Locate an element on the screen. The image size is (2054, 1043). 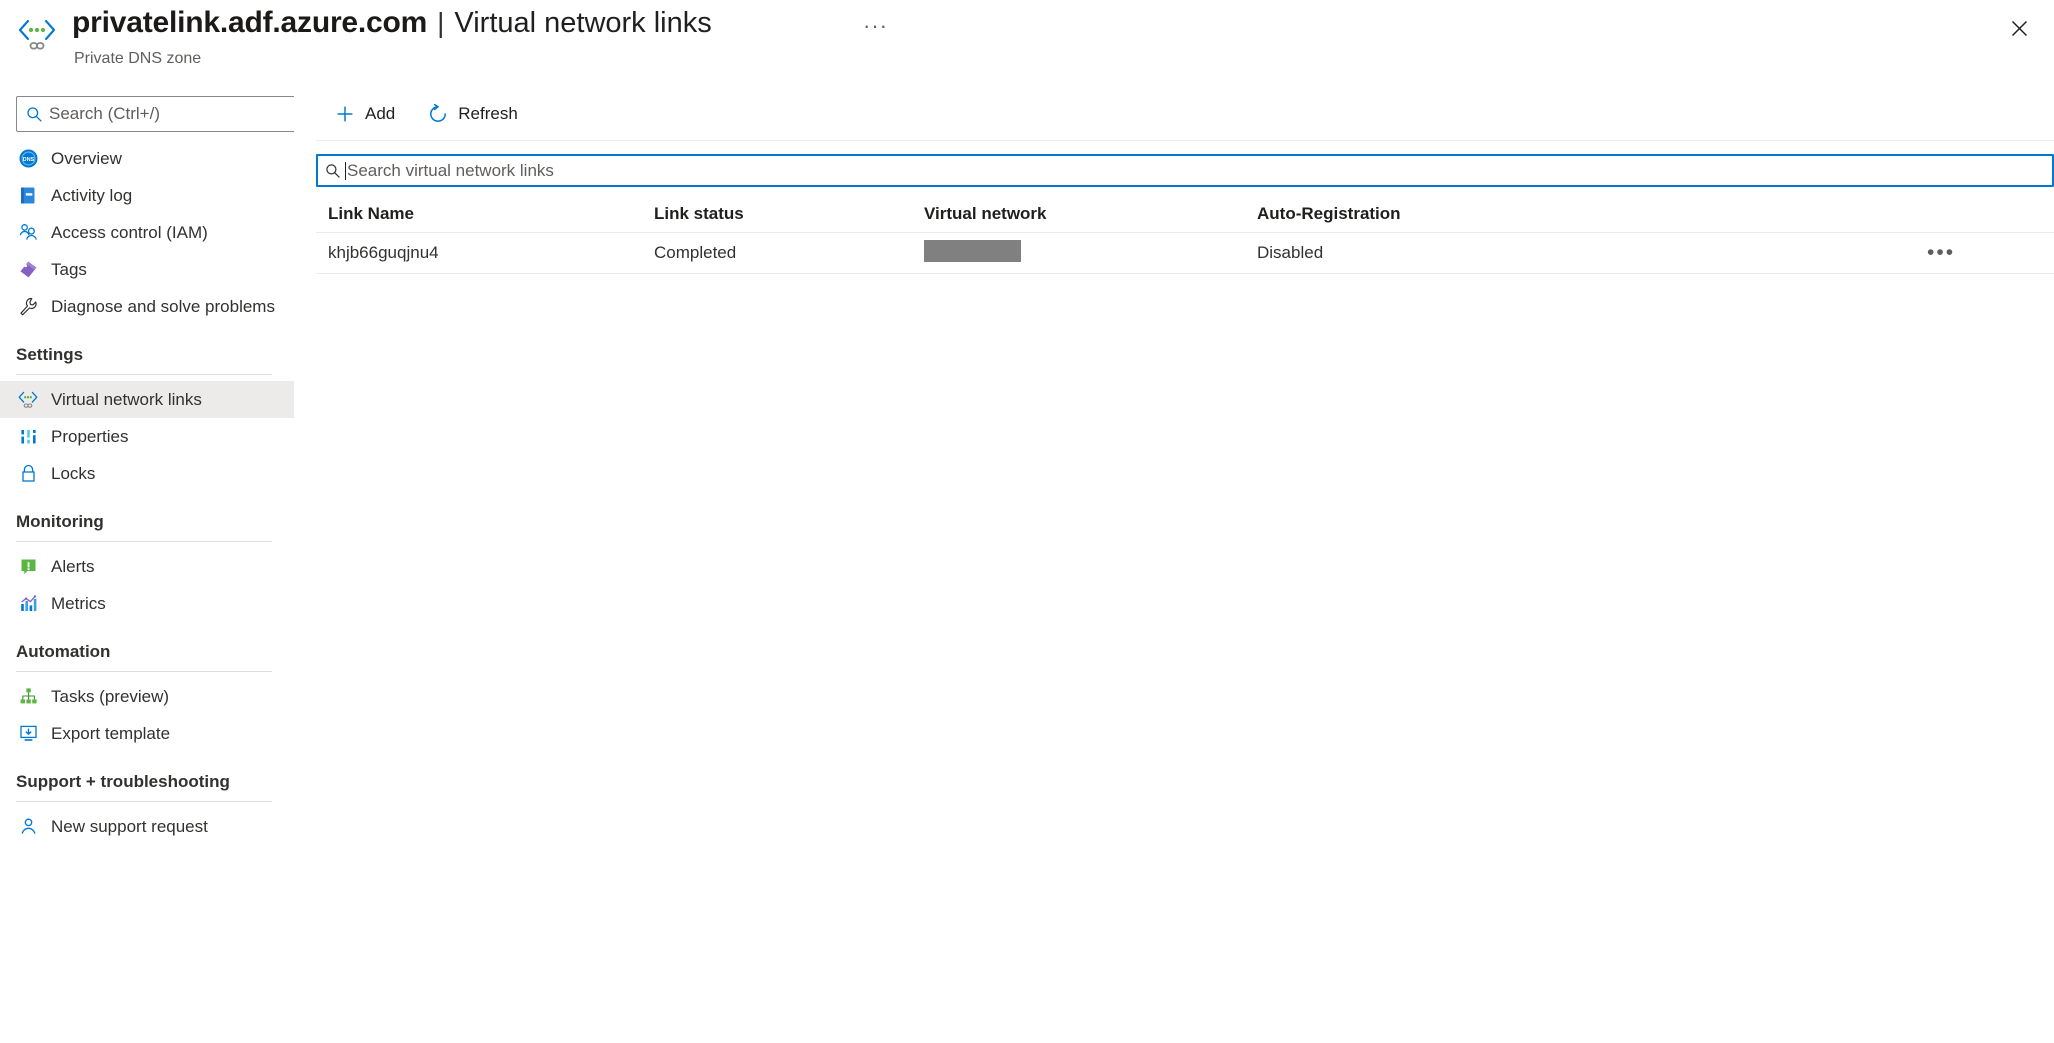
sidebar-item-label: Locks is located at coordinates (73, 473).